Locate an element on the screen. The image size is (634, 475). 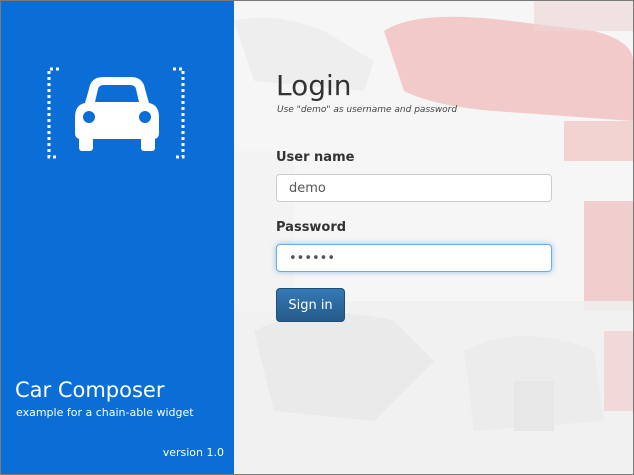
app-title: Car Composer is located at coordinates (90, 390).